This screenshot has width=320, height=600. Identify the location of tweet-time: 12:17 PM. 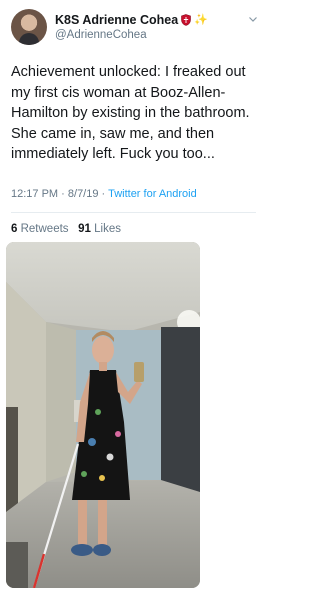
(34, 194).